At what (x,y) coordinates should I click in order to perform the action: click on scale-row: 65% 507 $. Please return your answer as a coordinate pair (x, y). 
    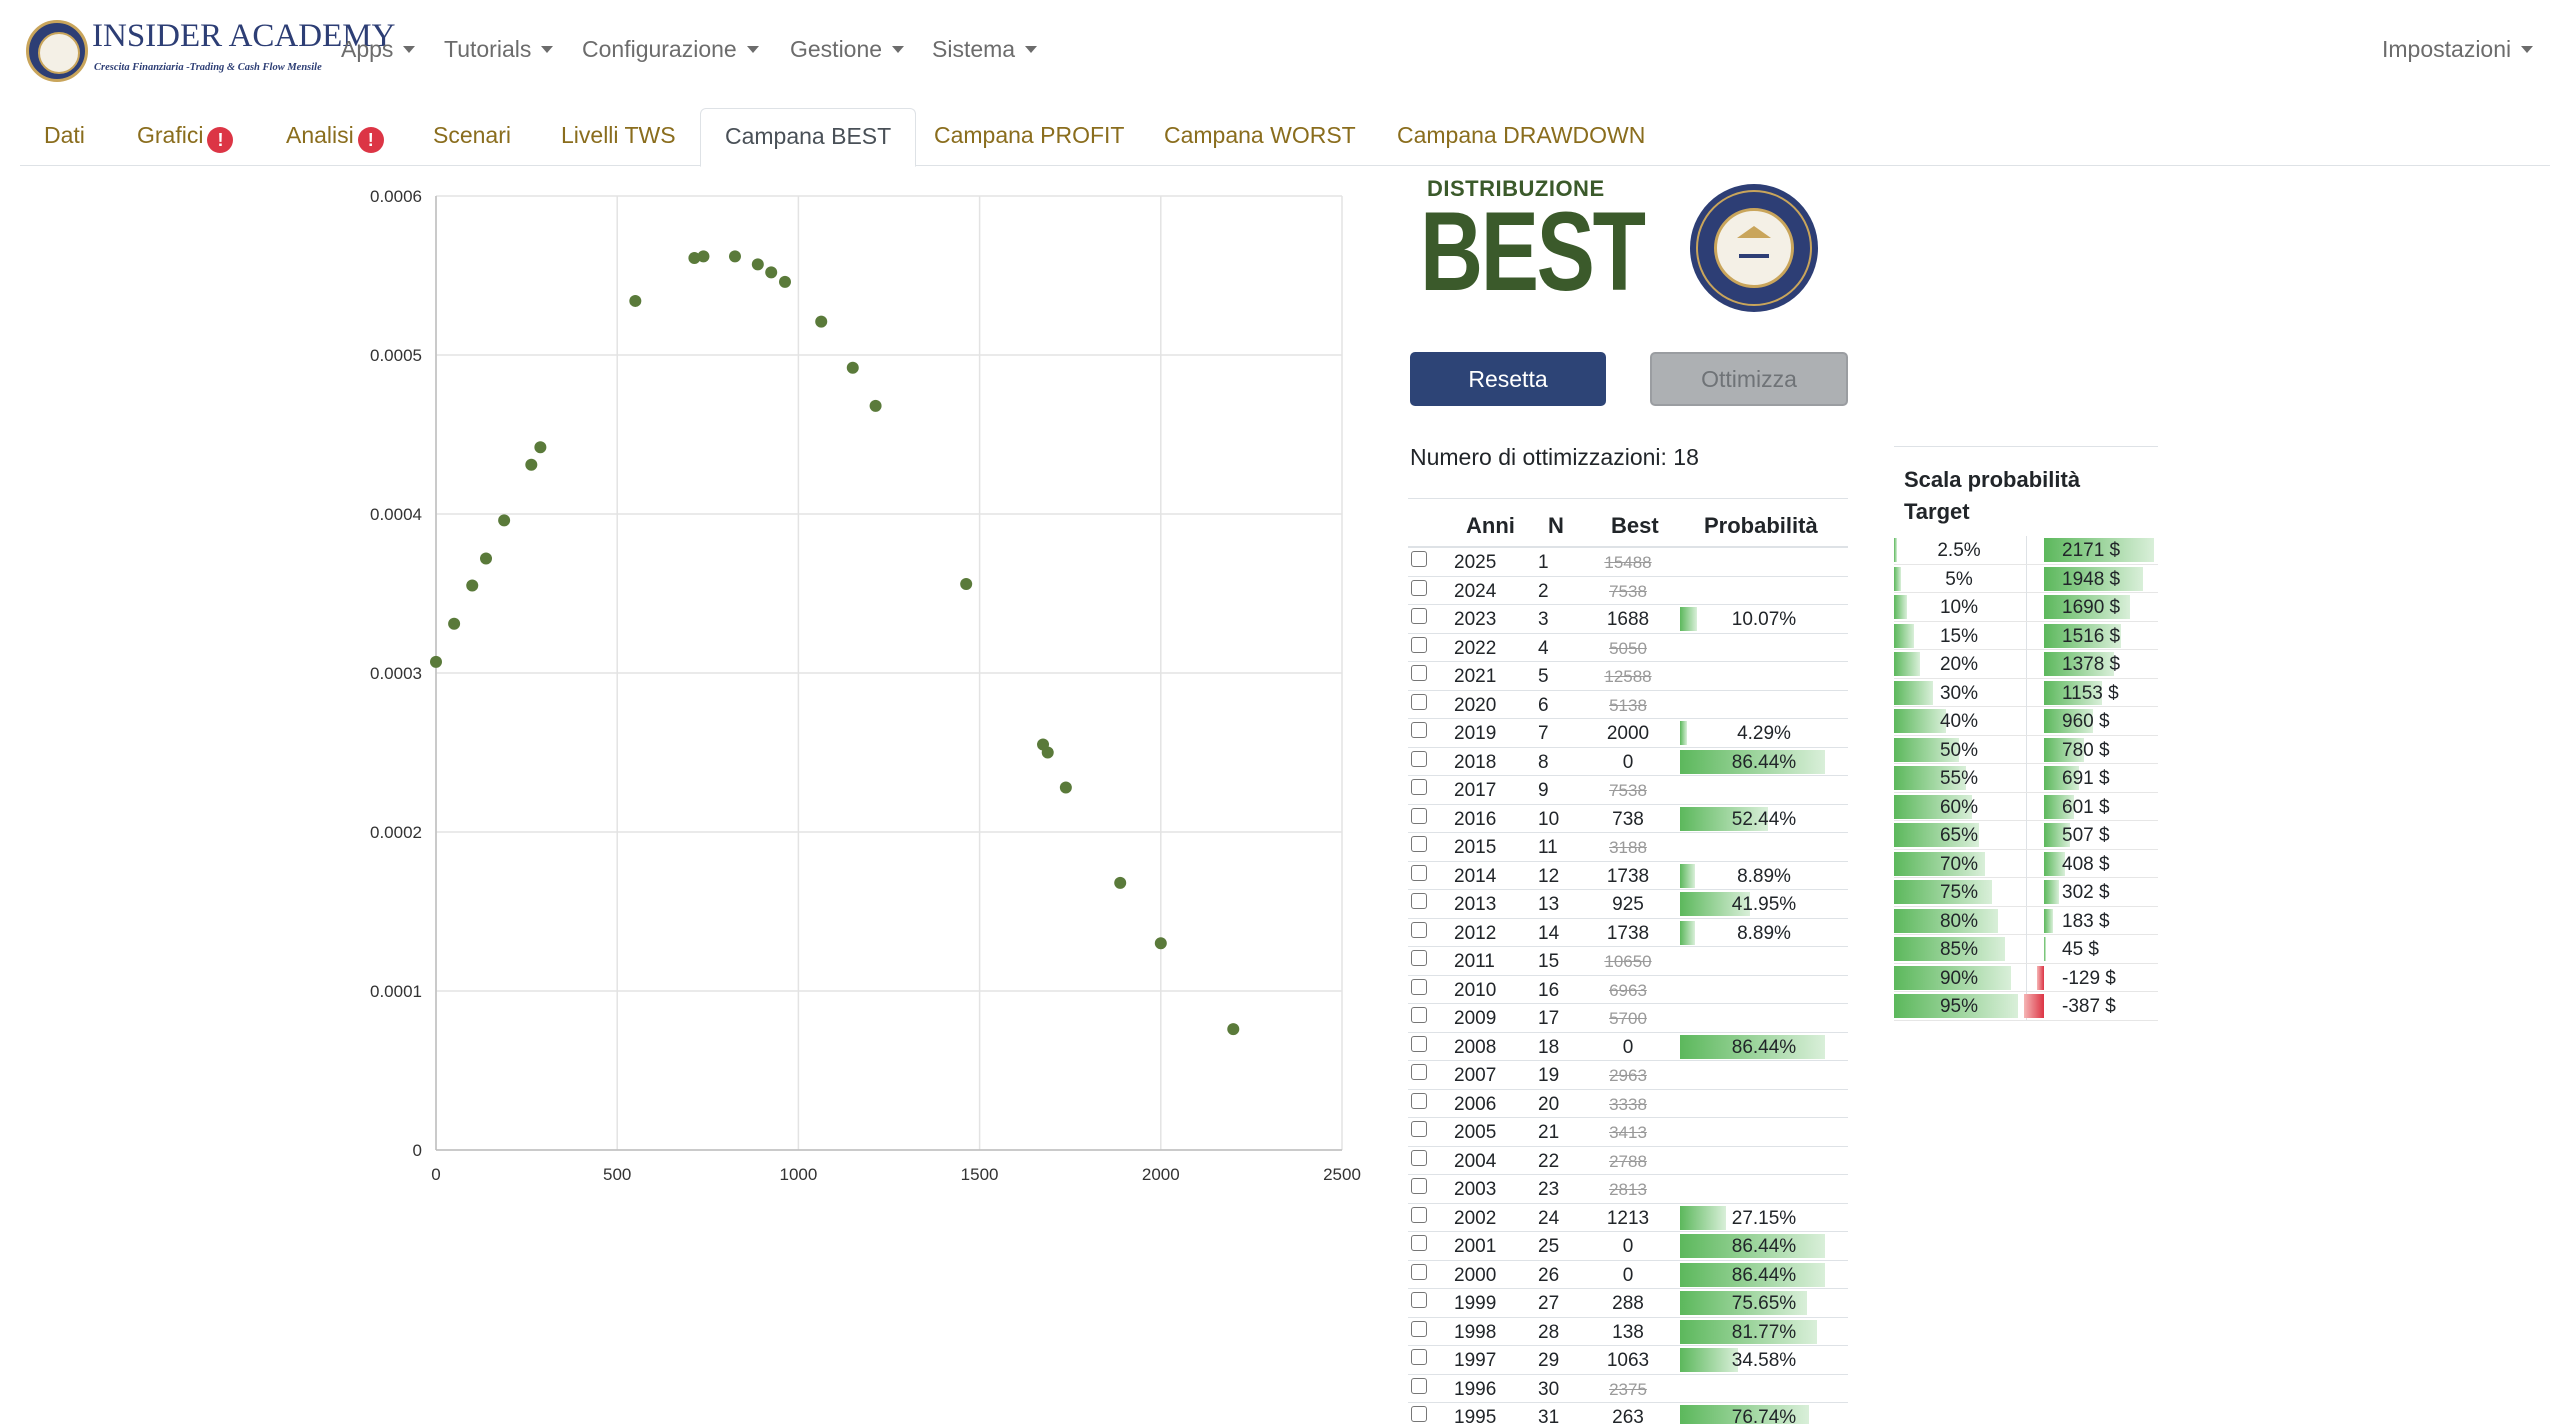
    Looking at the image, I should click on (2026, 835).